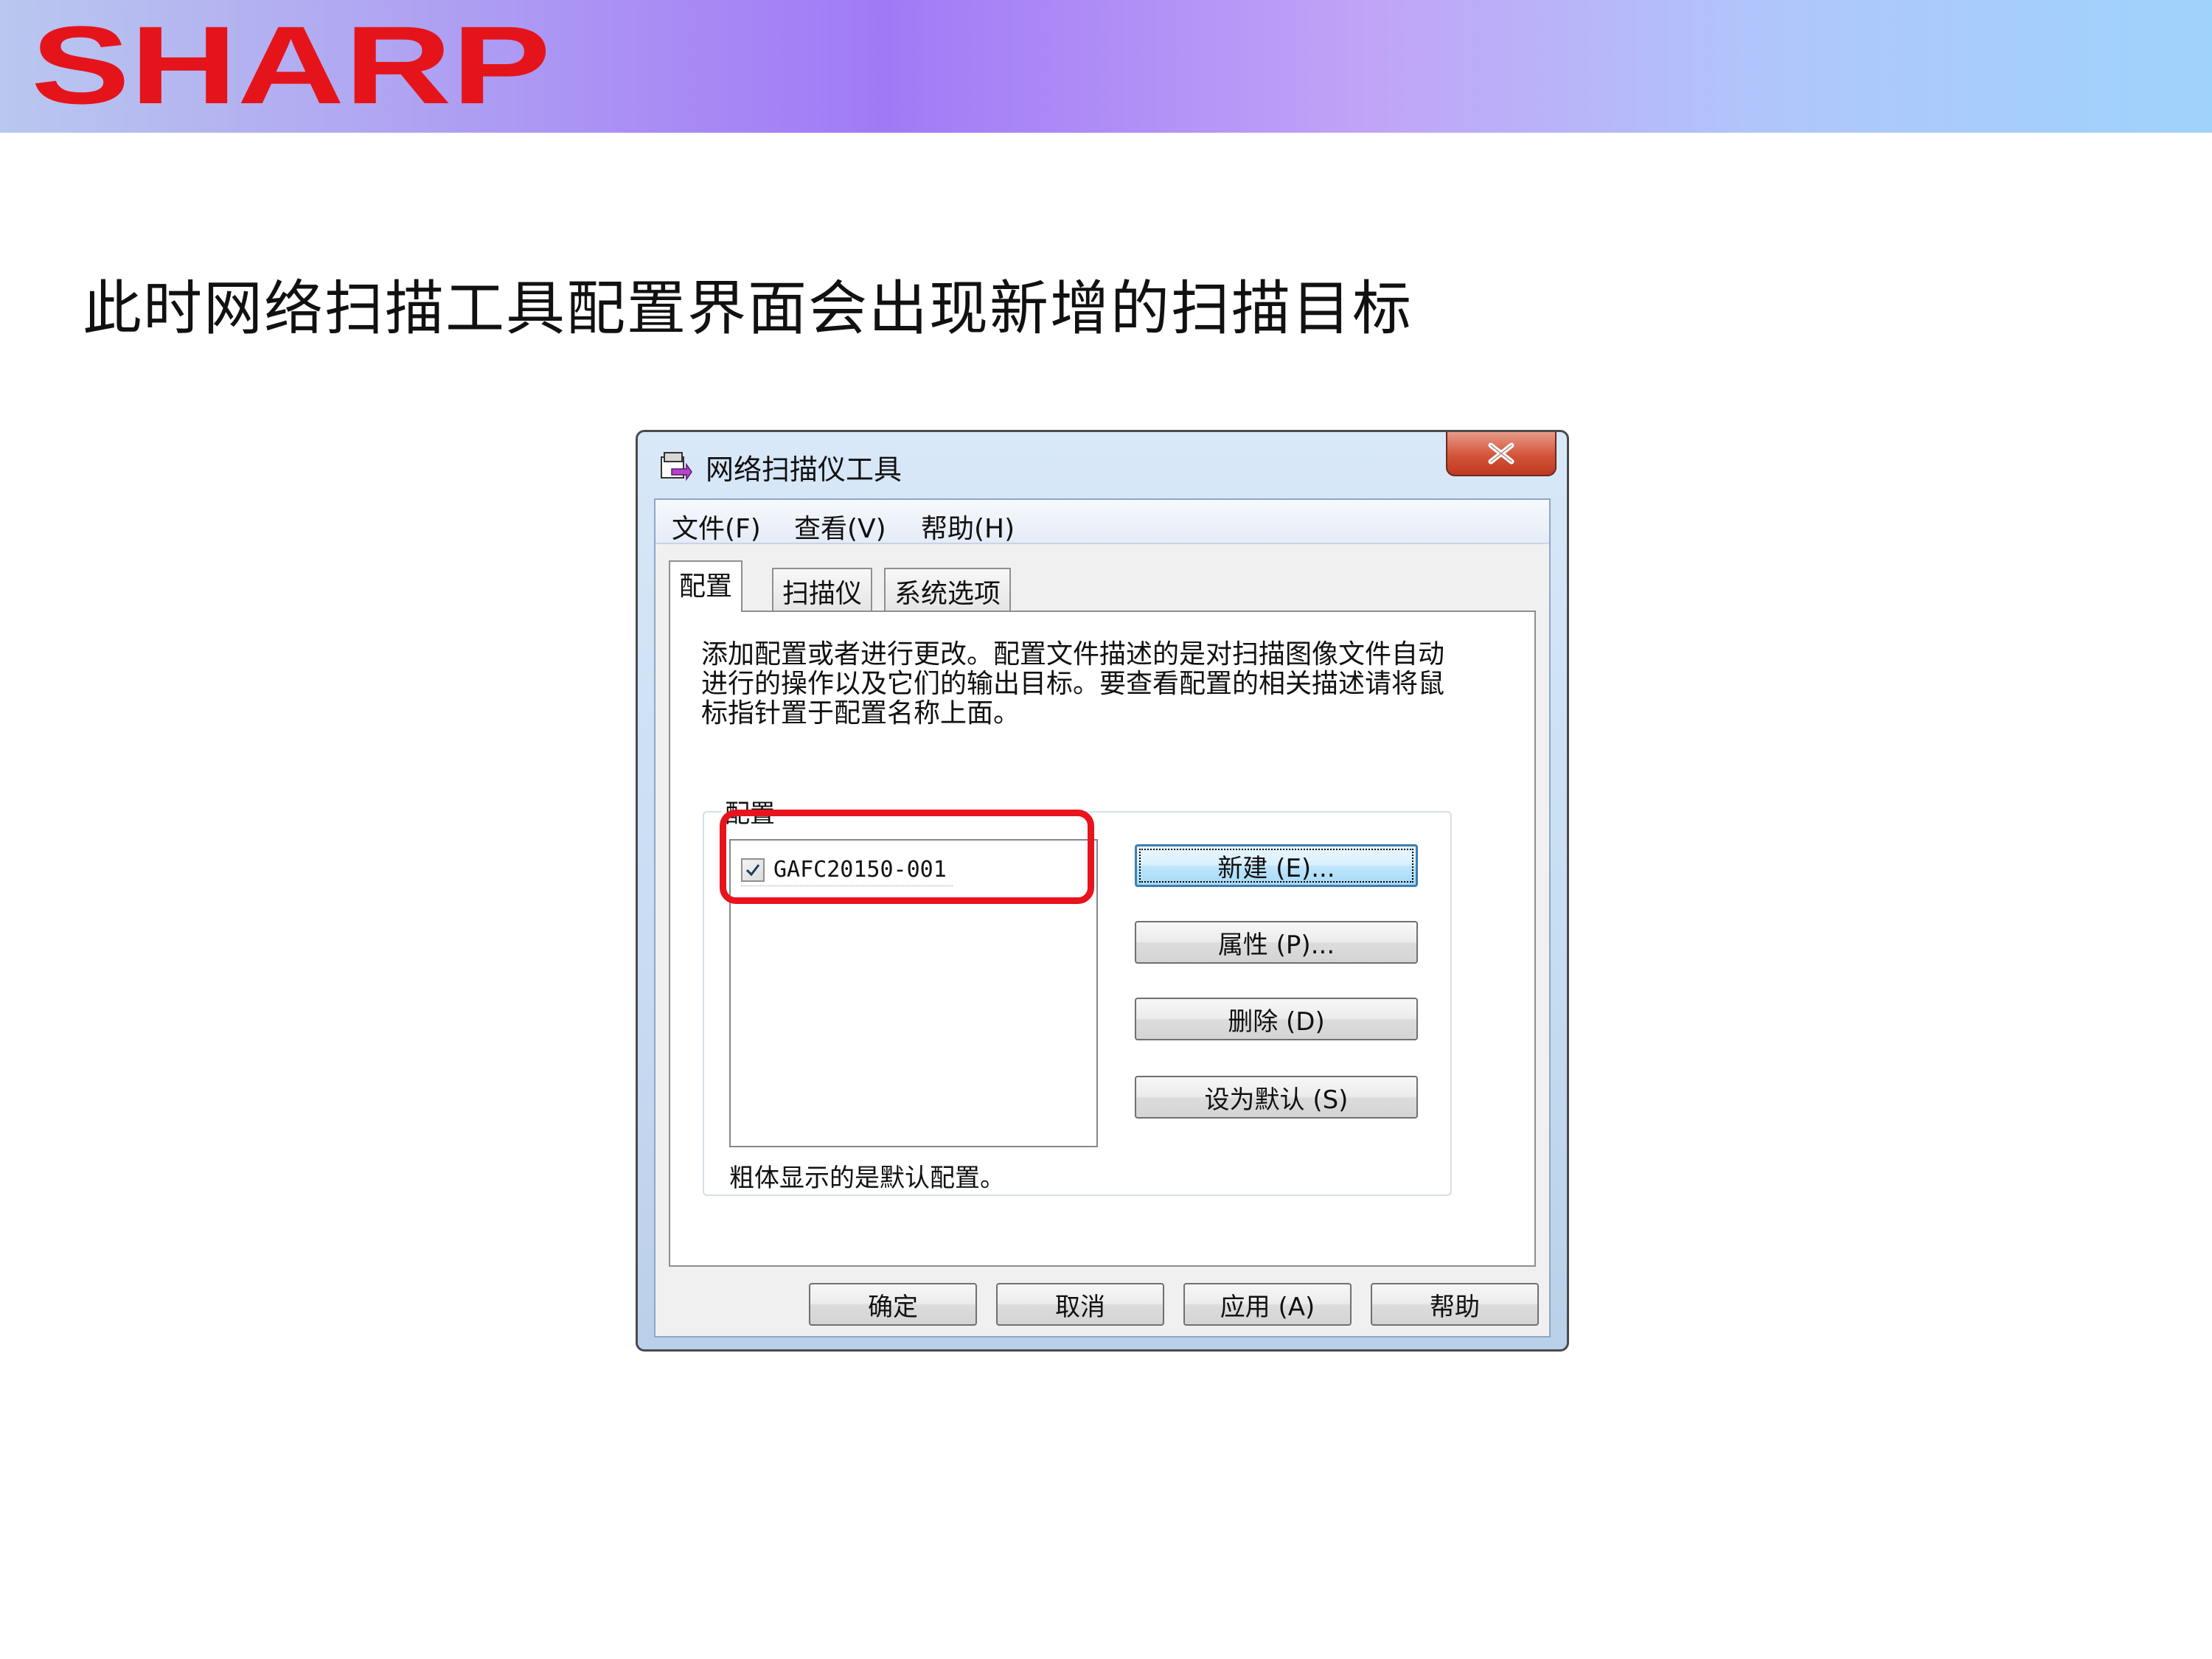 The image size is (2212, 1659). I want to click on close-button, so click(1501, 454).